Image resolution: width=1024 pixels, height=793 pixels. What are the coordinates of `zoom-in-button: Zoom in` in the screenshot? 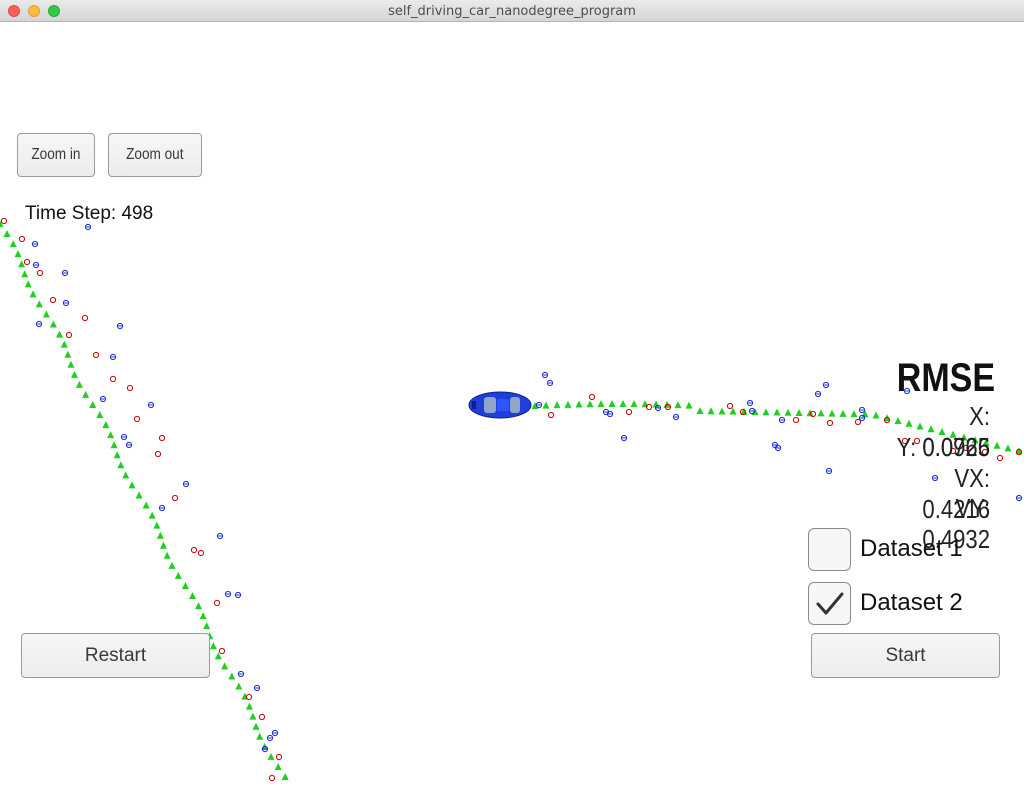 It's located at (56, 155).